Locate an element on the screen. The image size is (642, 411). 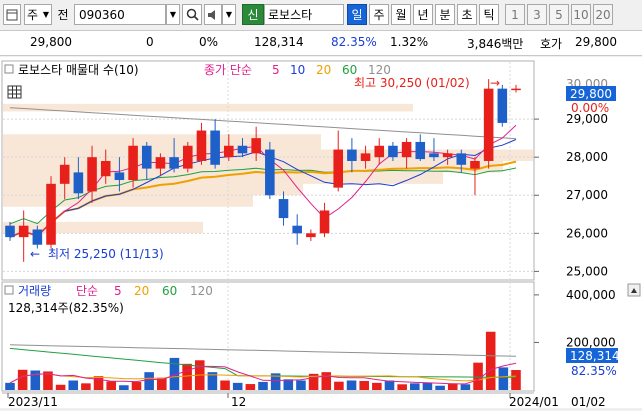
period-button-3: 년 is located at coordinates (423, 14).